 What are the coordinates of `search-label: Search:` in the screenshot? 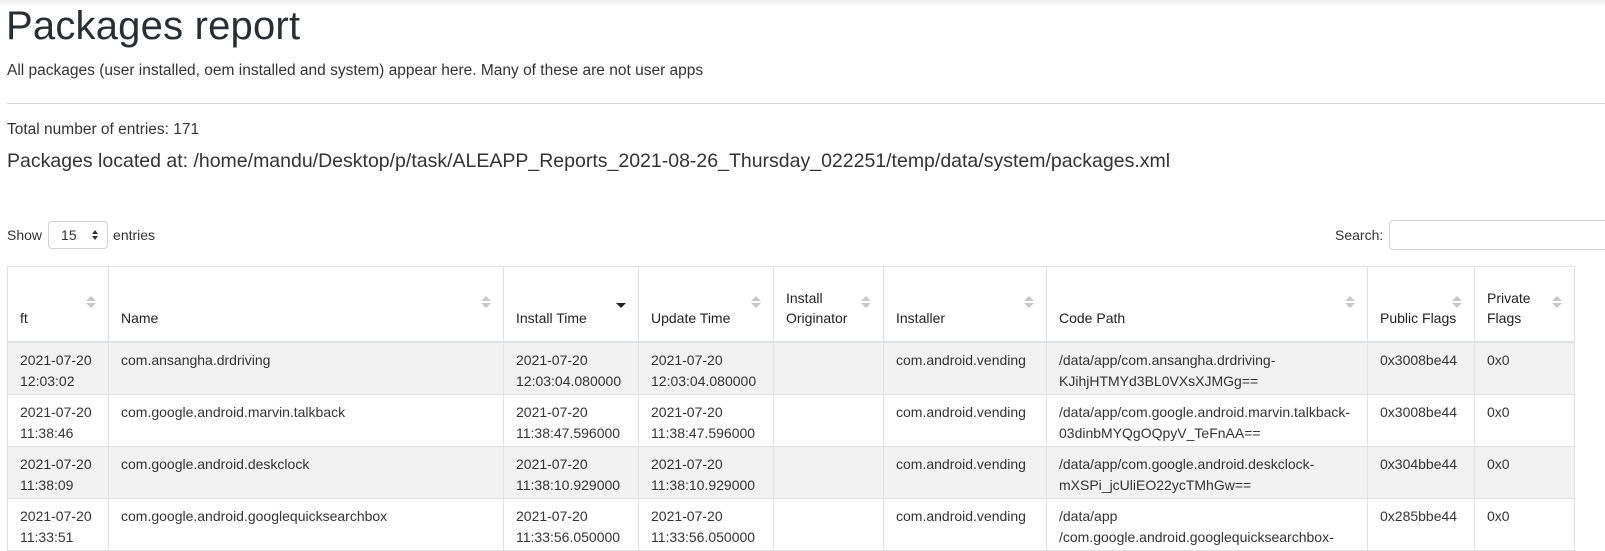 It's located at (1359, 235).